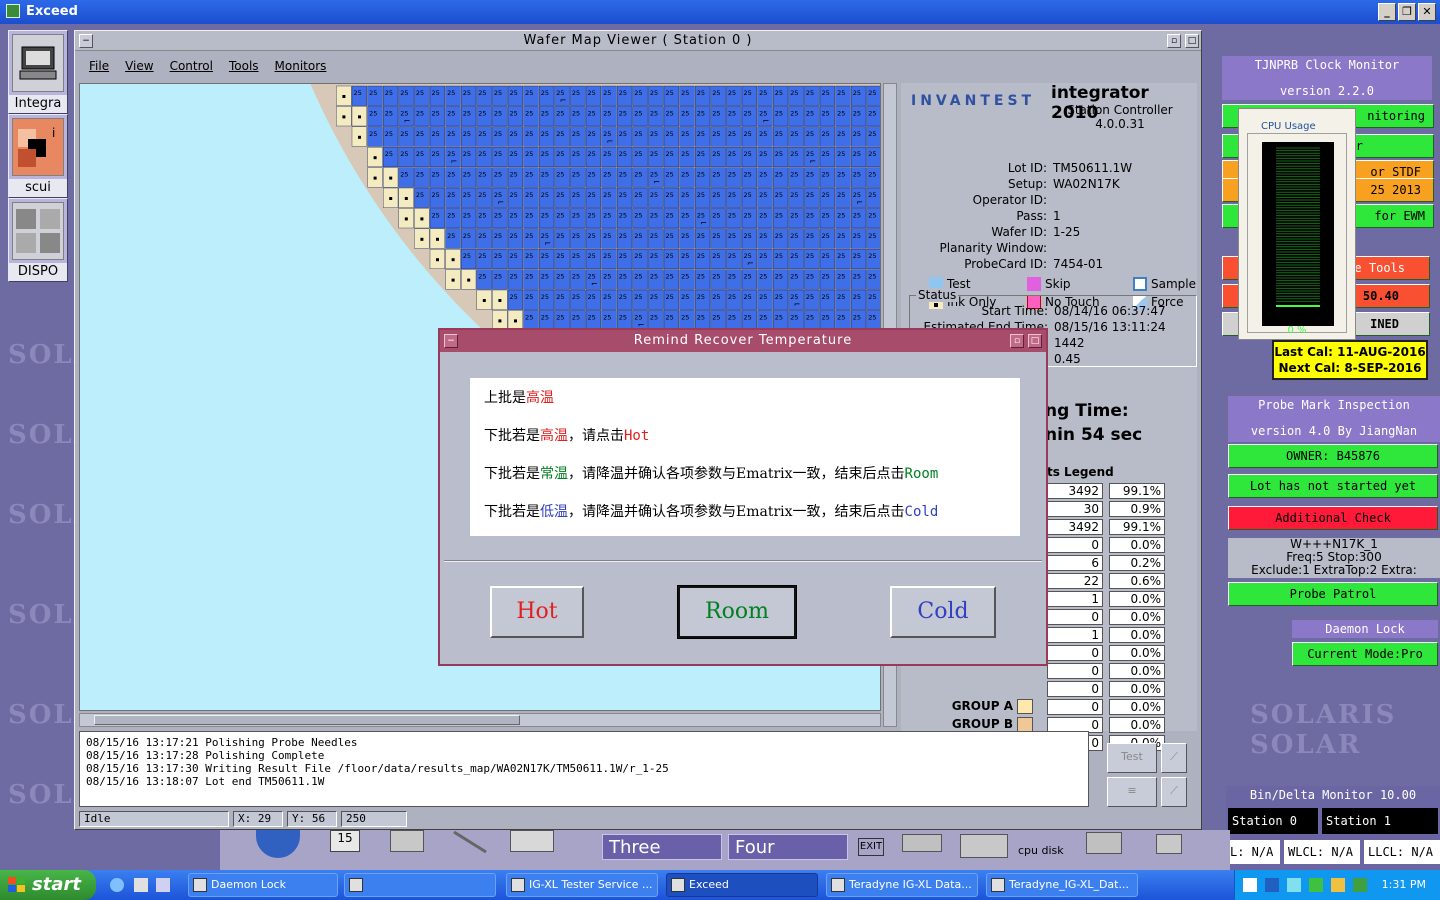 Image resolution: width=1440 pixels, height=900 pixels. I want to click on room-button: Room, so click(737, 612).